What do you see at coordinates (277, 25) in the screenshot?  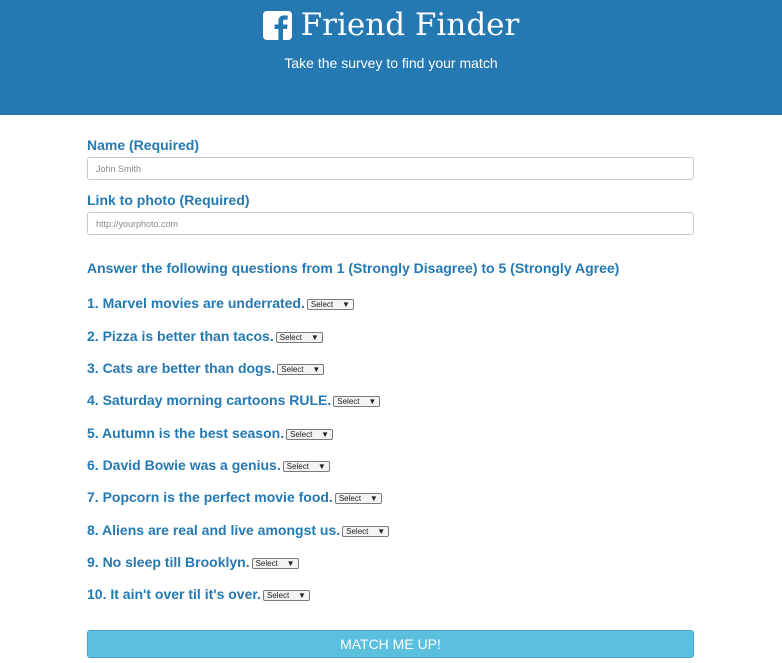 I see `facebook-icon` at bounding box center [277, 25].